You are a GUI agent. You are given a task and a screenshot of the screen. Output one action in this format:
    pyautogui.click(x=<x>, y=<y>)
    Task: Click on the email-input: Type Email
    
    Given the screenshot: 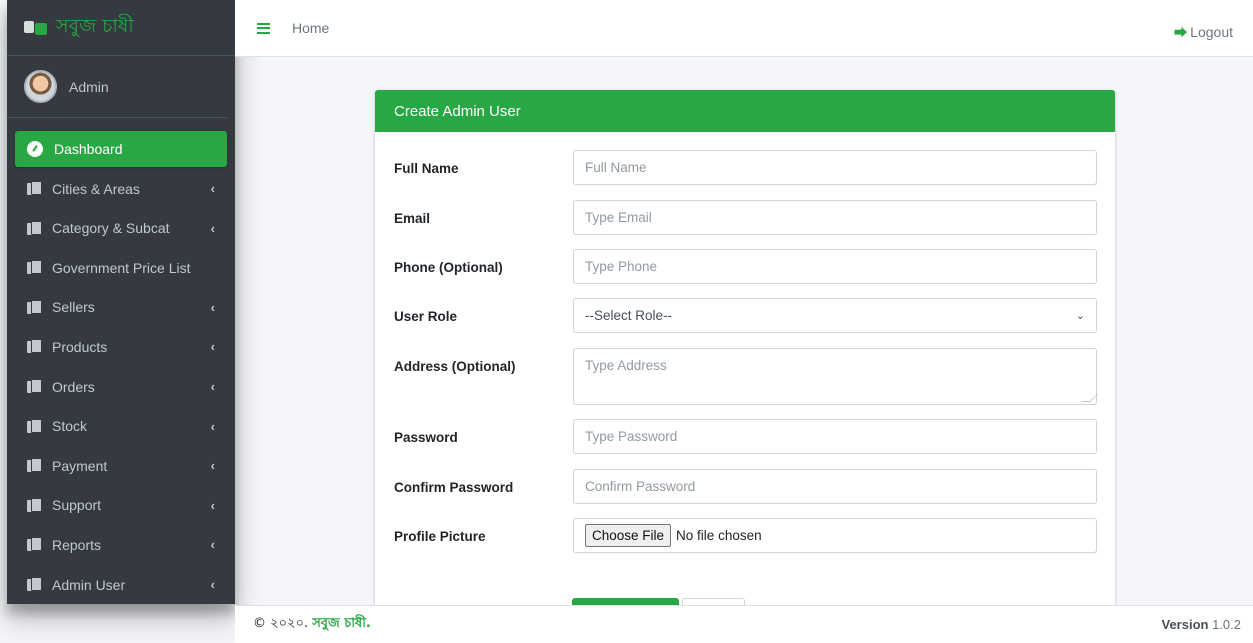 What is the action you would take?
    pyautogui.click(x=835, y=217)
    